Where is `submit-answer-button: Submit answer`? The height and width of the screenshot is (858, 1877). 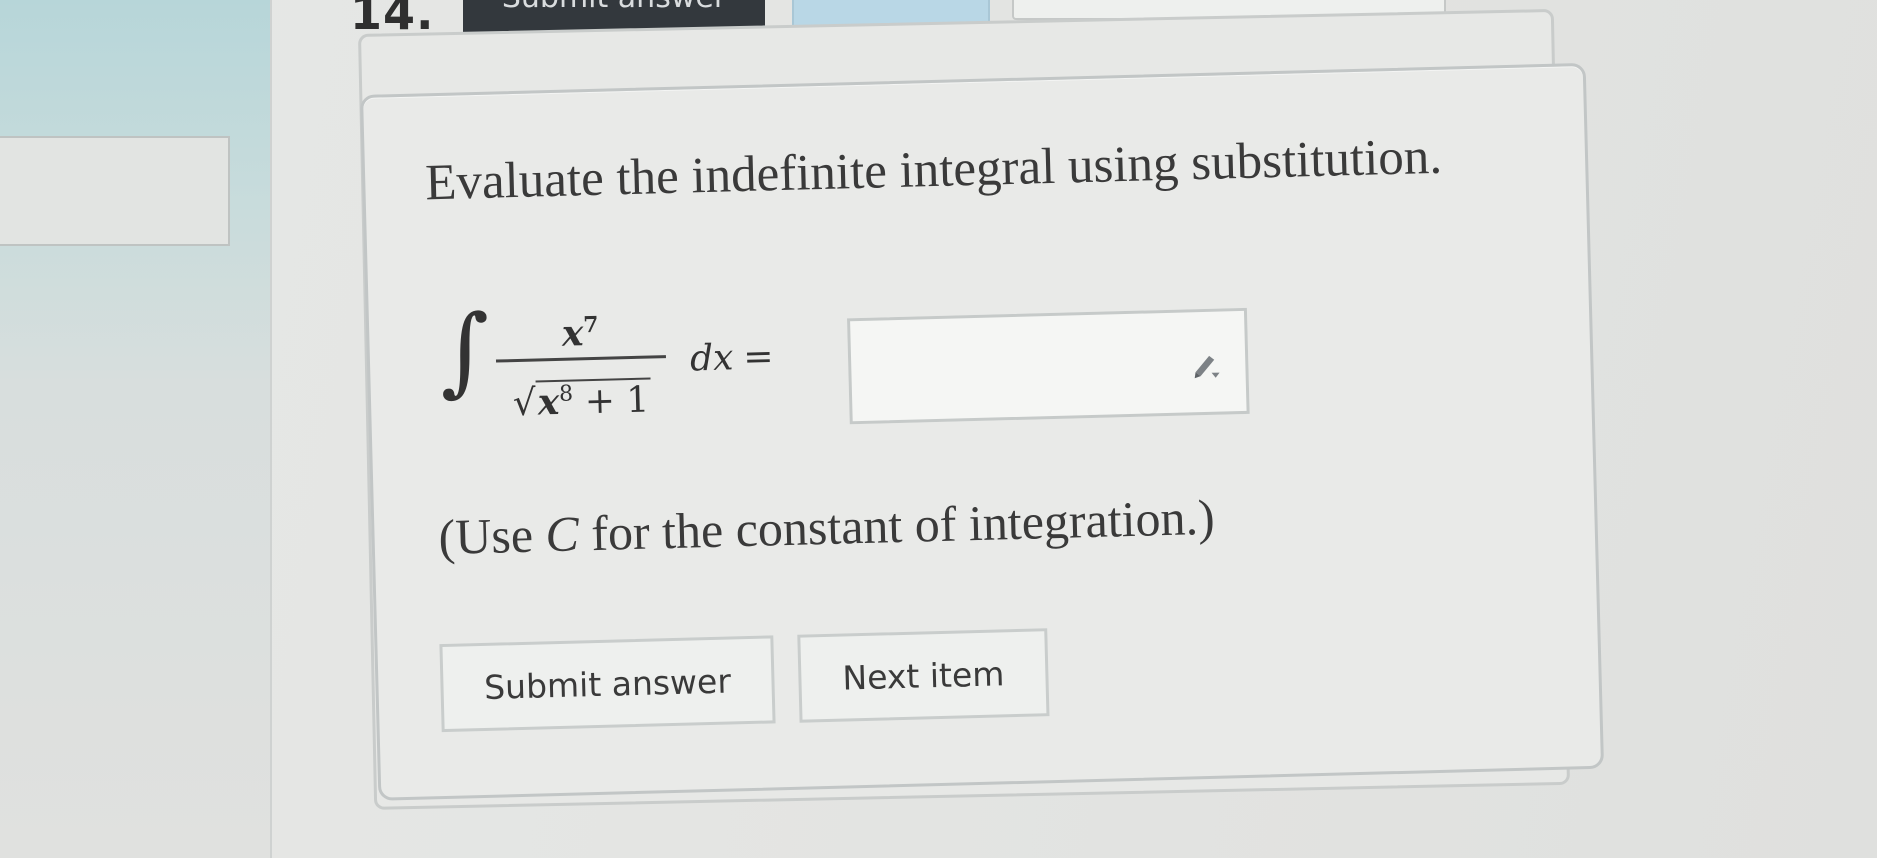 submit-answer-button: Submit answer is located at coordinates (607, 684).